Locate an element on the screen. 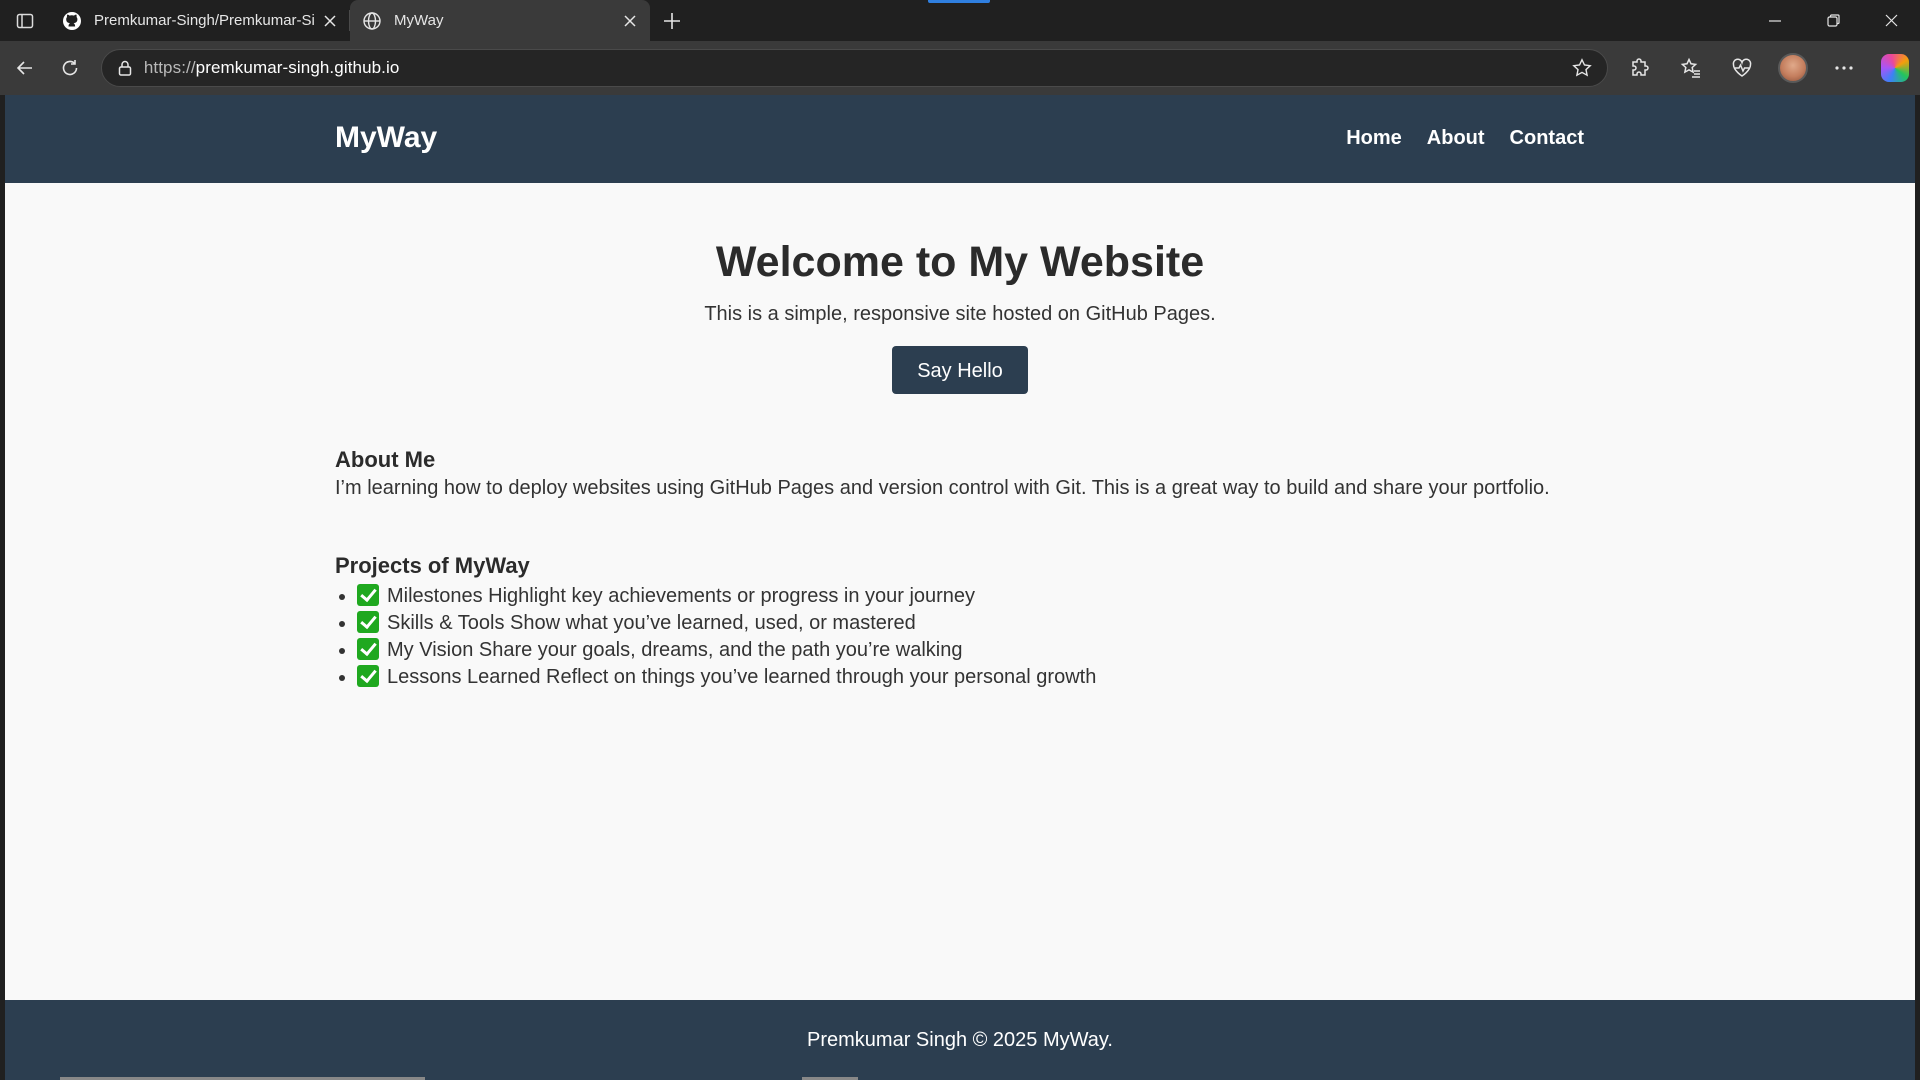 This screenshot has width=1920, height=1080. close-window-button is located at coordinates (1891, 20).